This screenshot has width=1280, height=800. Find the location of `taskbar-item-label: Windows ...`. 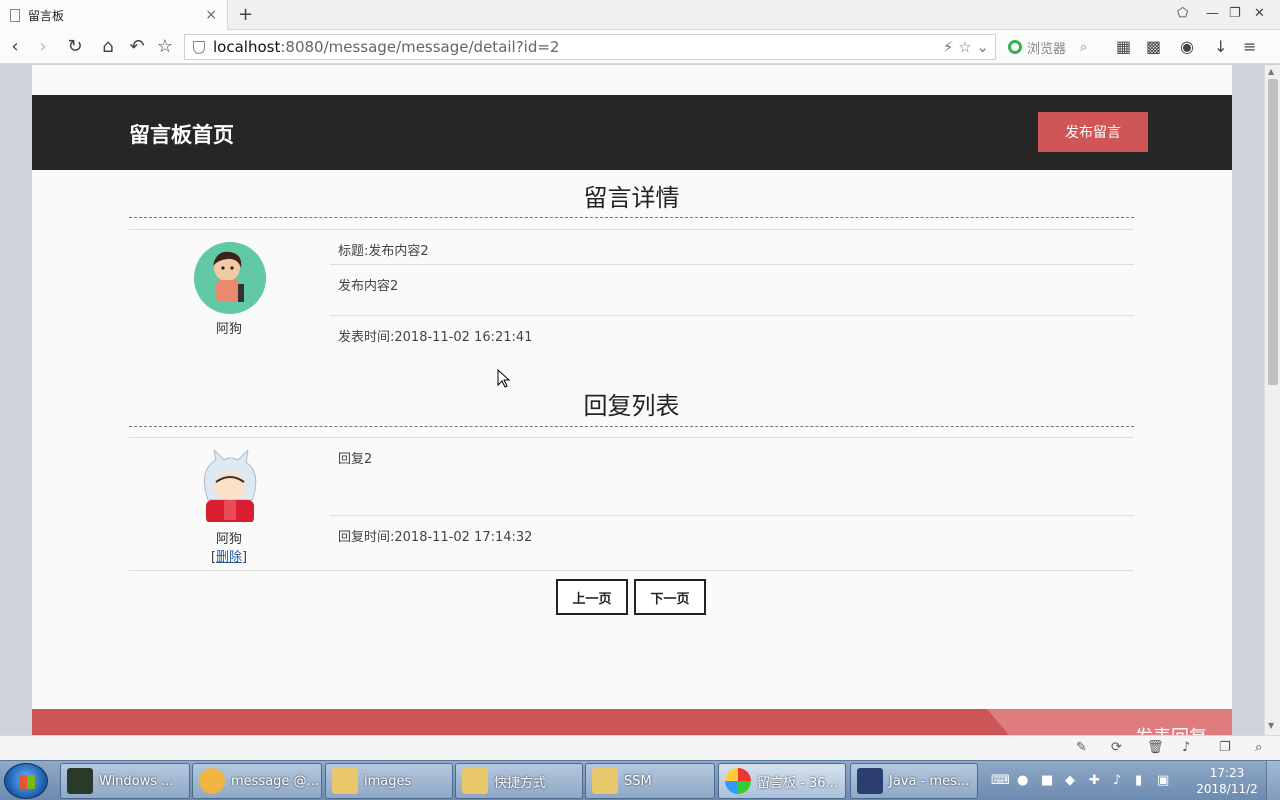

taskbar-item-label: Windows ... is located at coordinates (136, 781).